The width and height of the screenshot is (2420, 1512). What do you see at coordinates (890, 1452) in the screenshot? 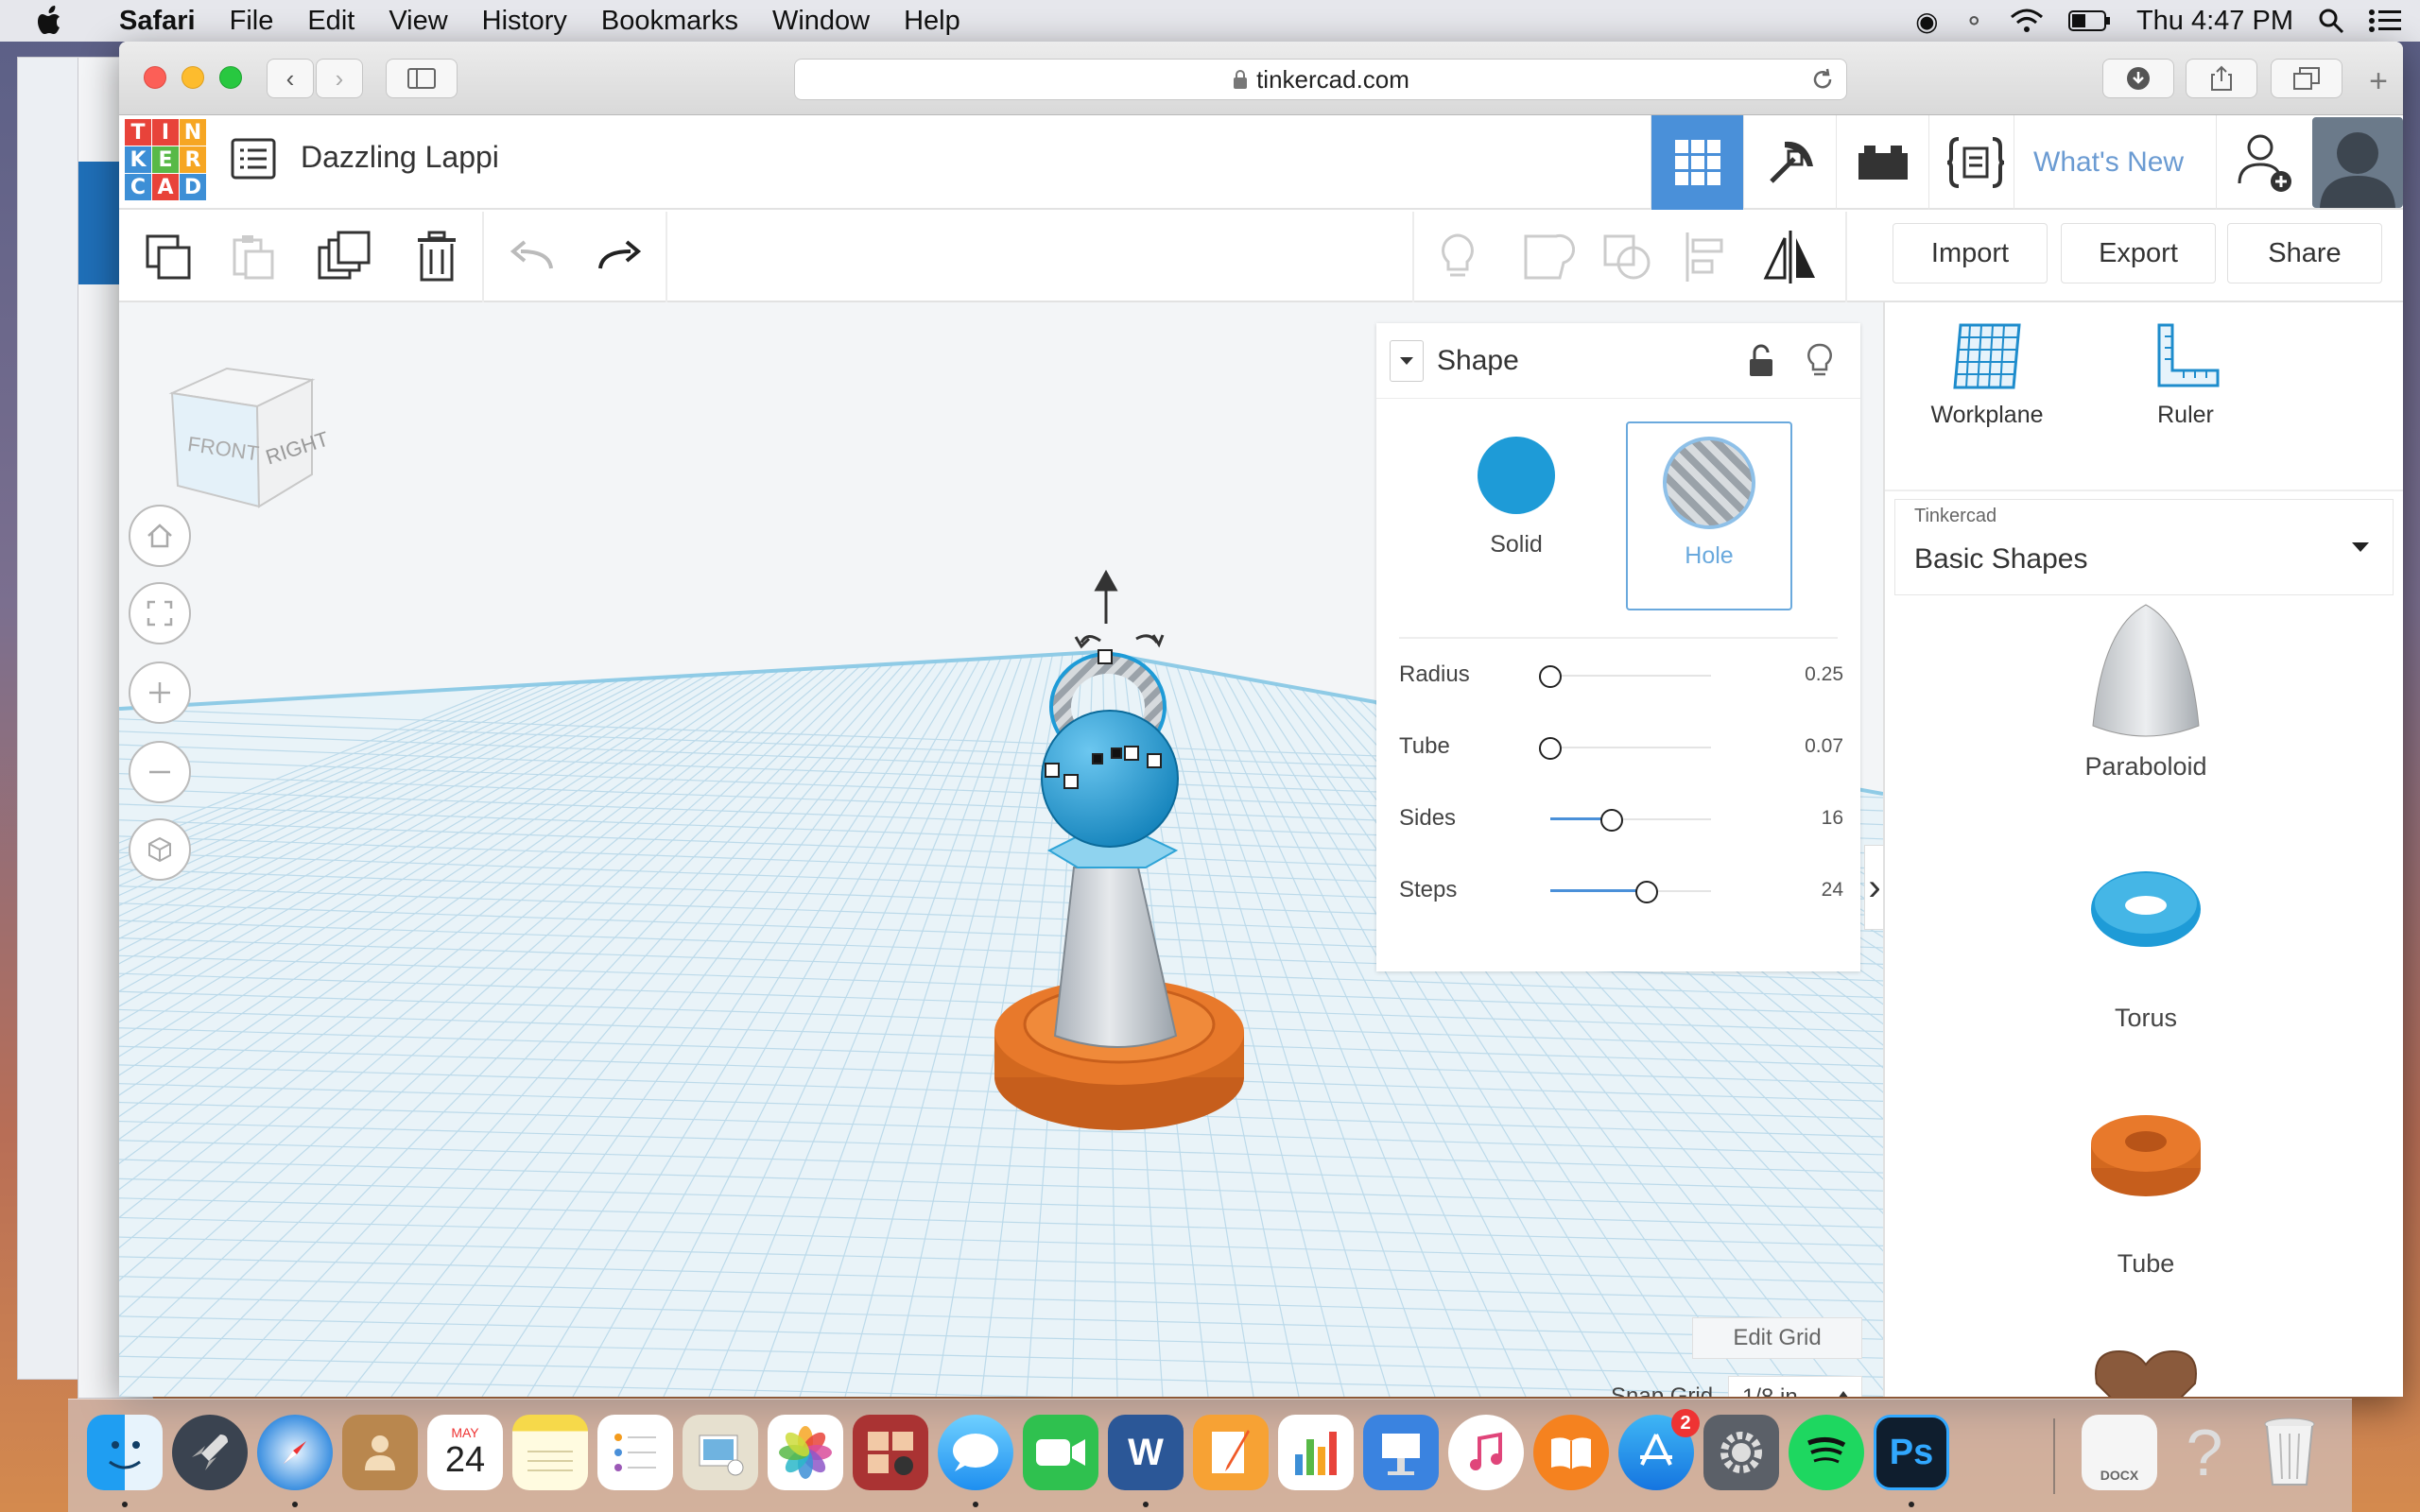
I see `photo-booth-dock-icon` at bounding box center [890, 1452].